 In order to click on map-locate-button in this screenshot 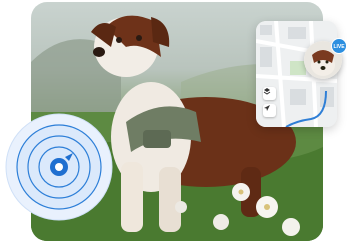, I will do `click(269, 110)`.